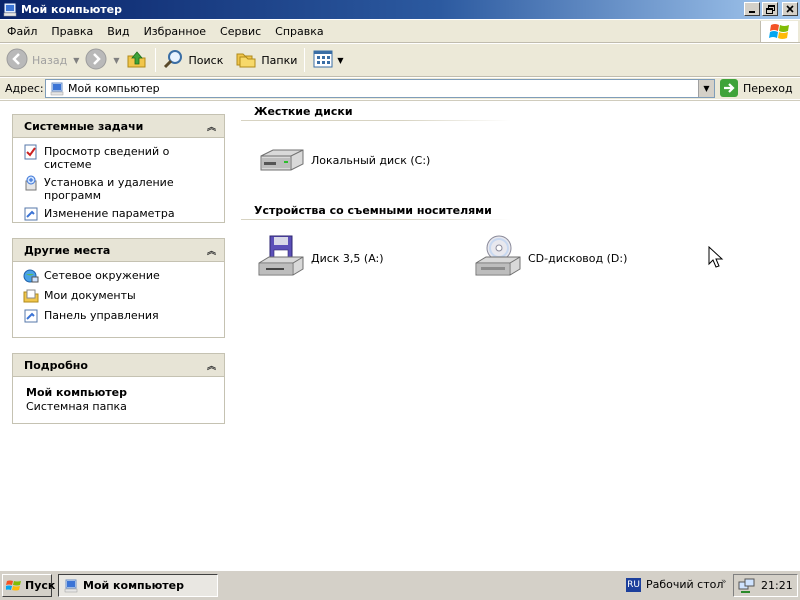 Image resolution: width=800 pixels, height=600 pixels. I want to click on address-bar: Адрес: Мой компьютер ▼ Переход, so click(400, 88).